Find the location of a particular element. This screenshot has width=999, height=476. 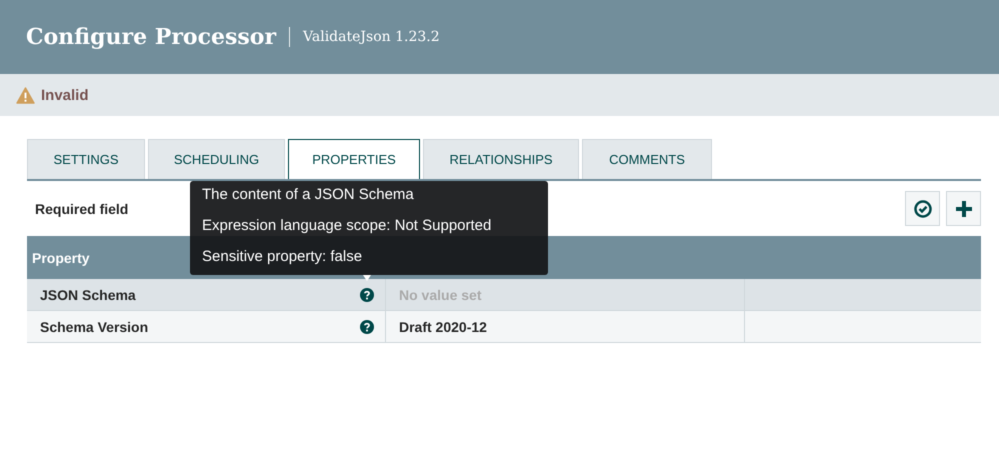

required-field-label: Required field is located at coordinates (81, 208).